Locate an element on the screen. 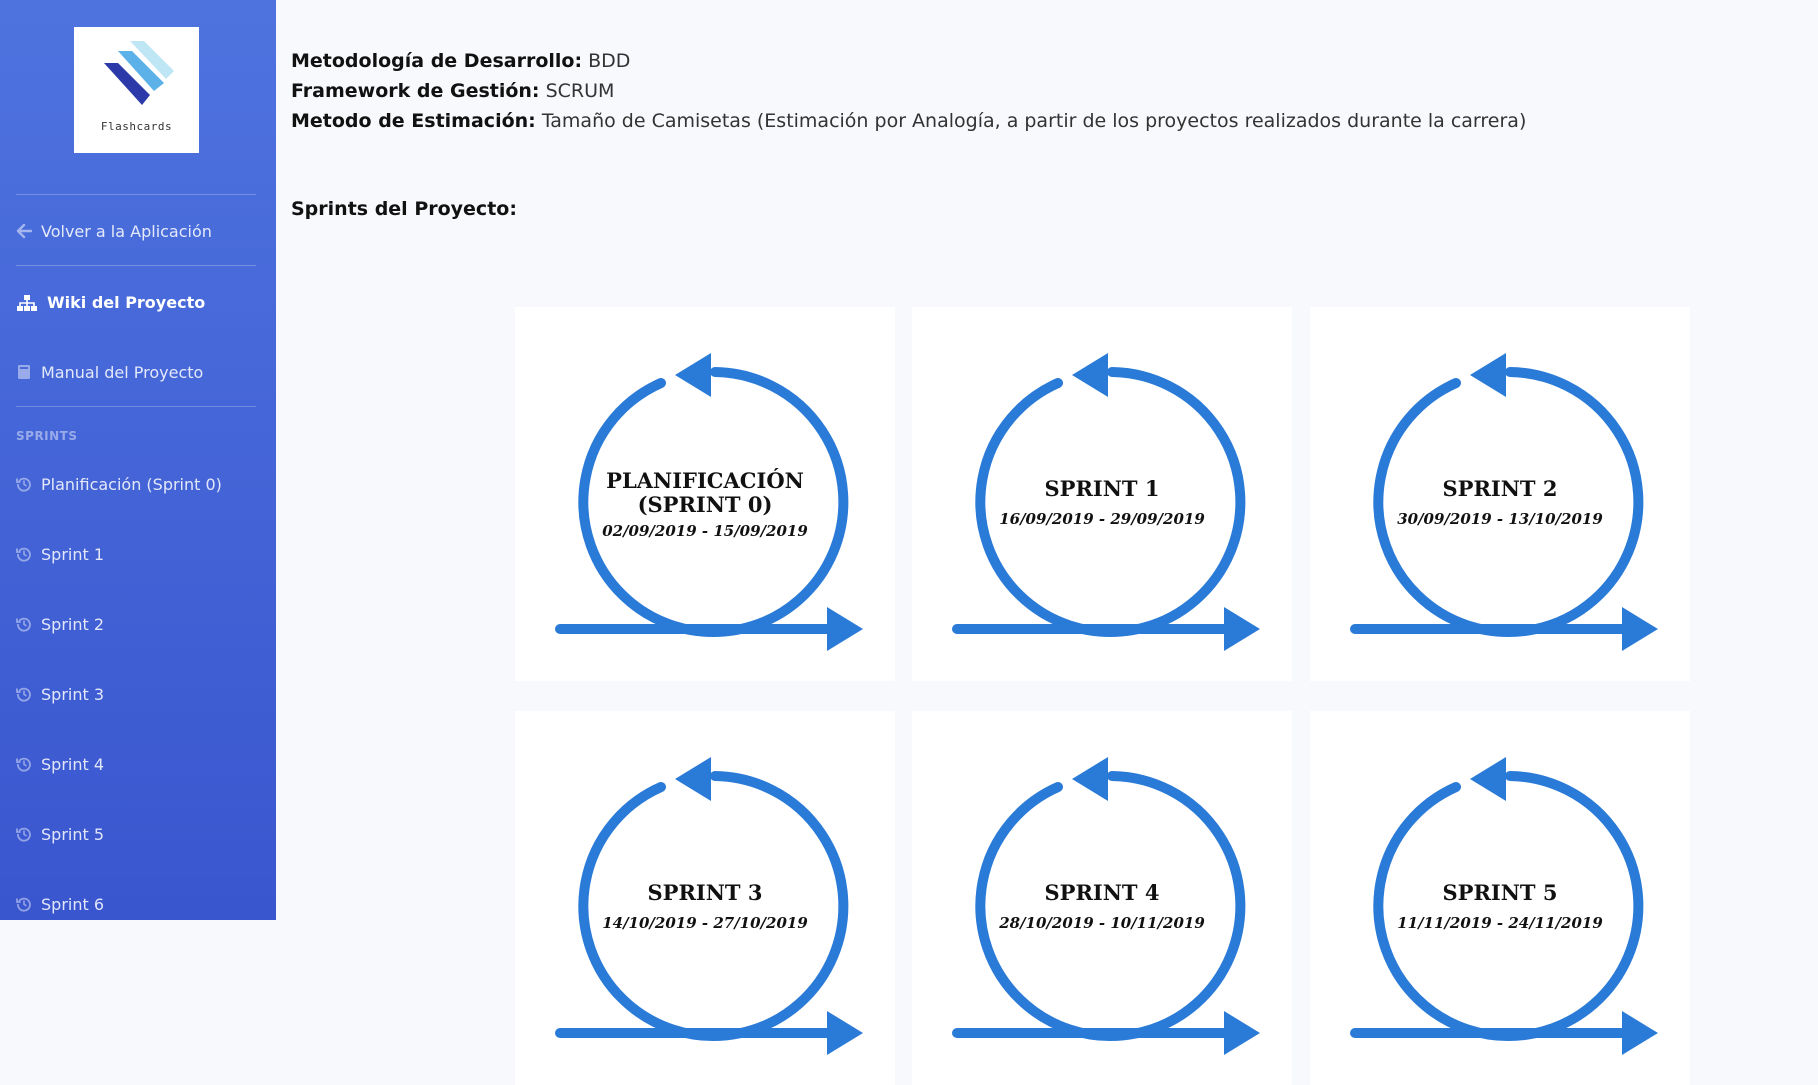 The height and width of the screenshot is (1085, 1818). sprint-card: SPRINT 5 11/11/2019 - 24/11/2019 is located at coordinates (1500, 898).